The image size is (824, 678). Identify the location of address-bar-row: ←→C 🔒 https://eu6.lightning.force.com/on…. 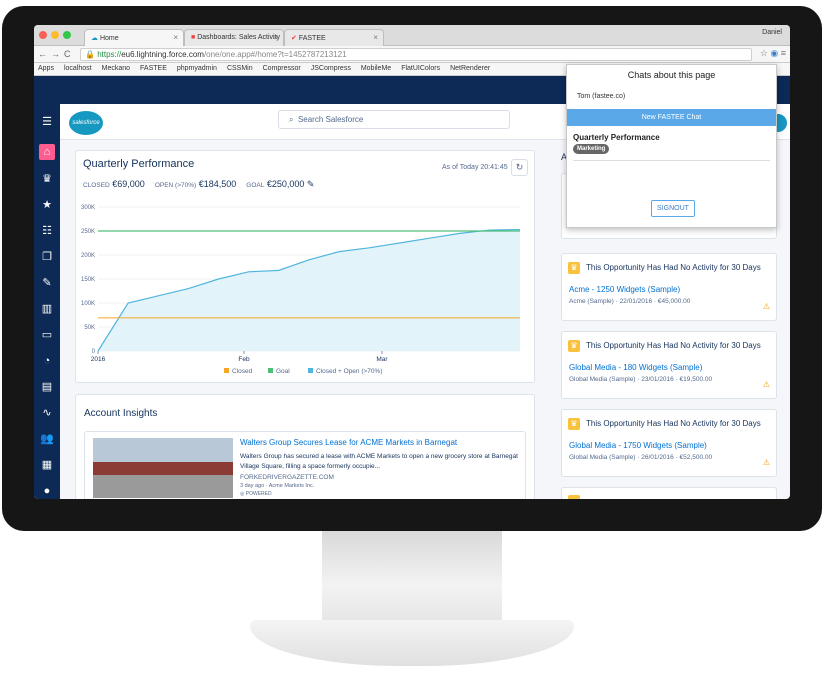
(412, 54).